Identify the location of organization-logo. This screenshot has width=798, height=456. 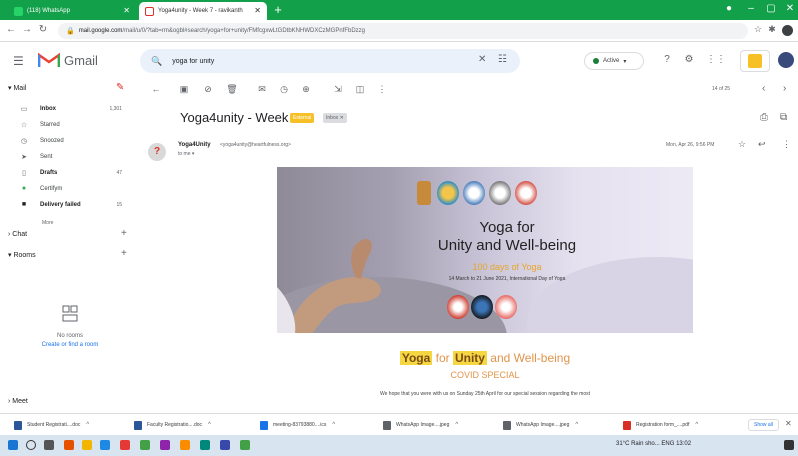
(755, 61).